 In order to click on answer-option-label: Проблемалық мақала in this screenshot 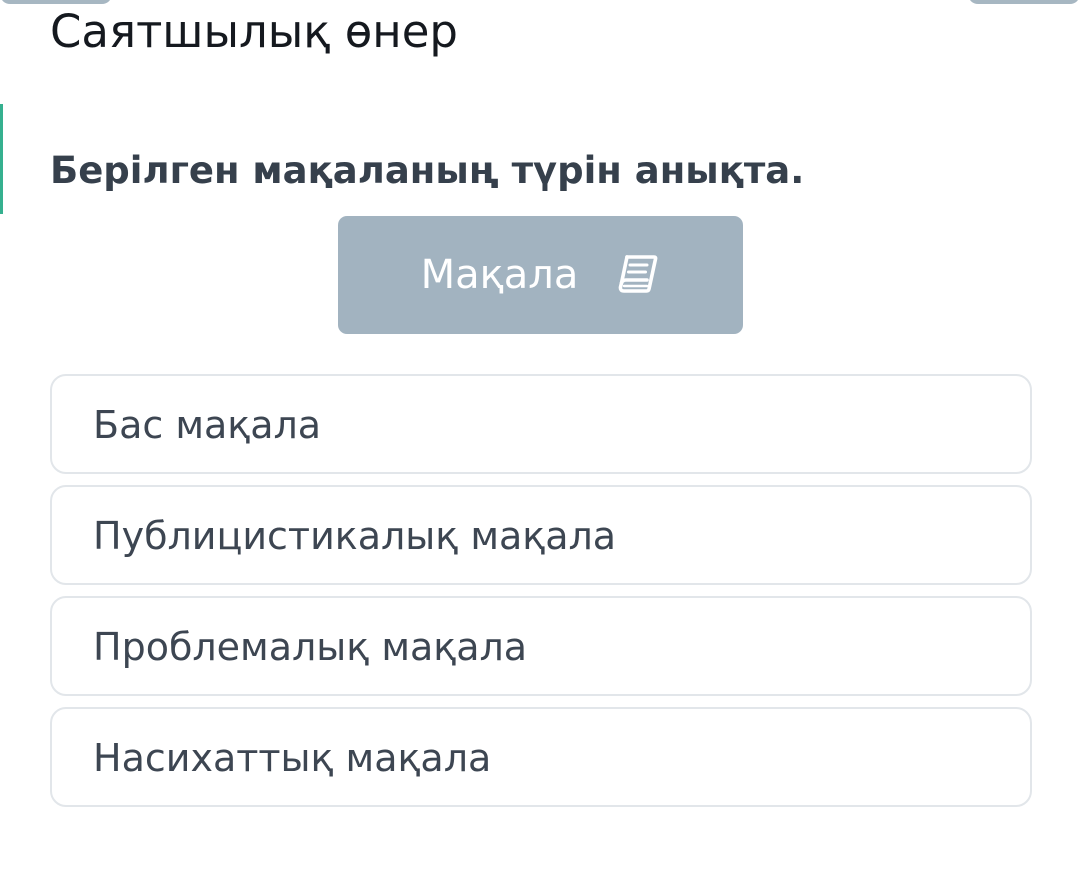, I will do `click(310, 647)`.